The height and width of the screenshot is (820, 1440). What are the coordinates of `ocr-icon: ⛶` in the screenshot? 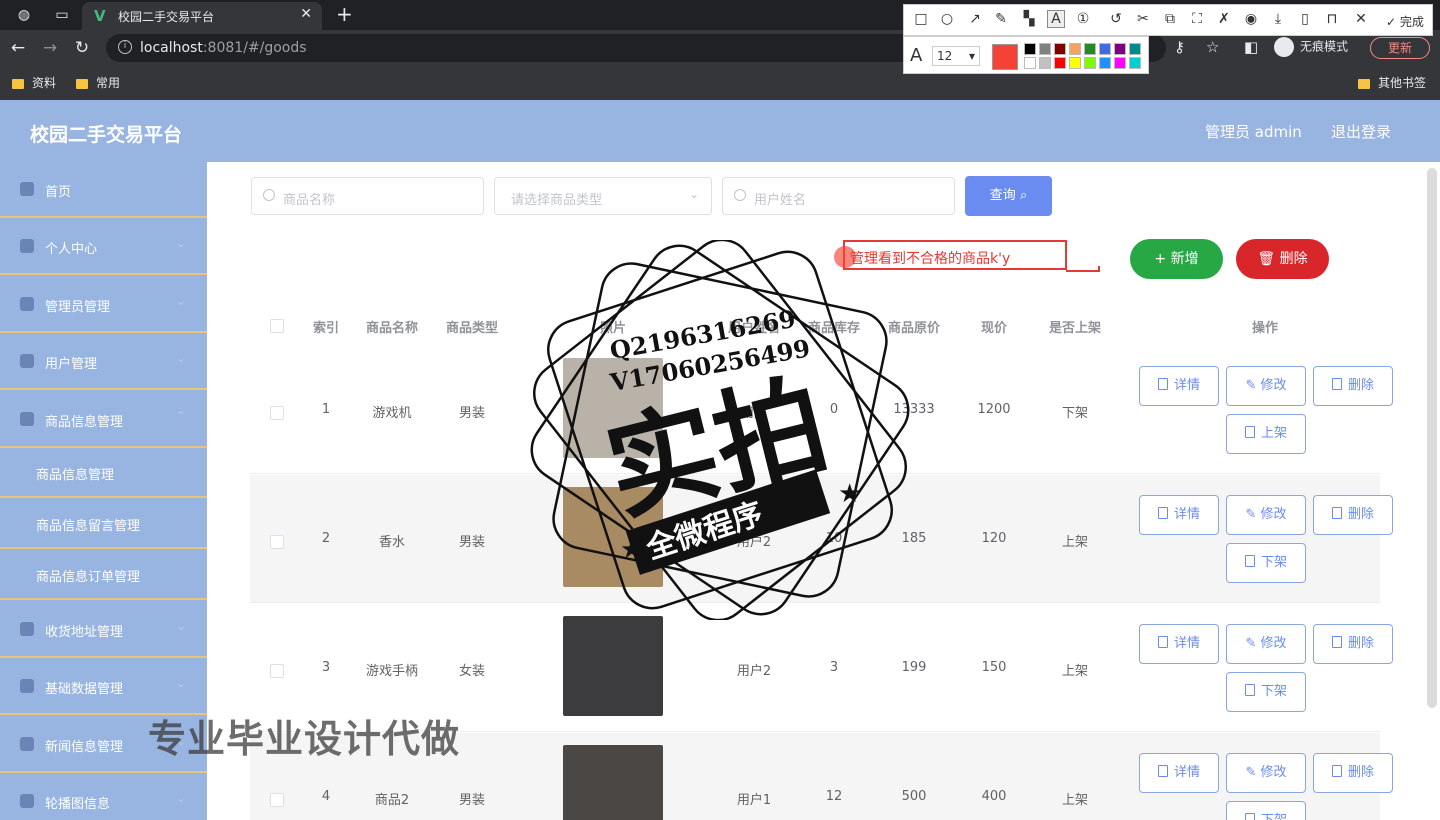 It's located at (1197, 19).